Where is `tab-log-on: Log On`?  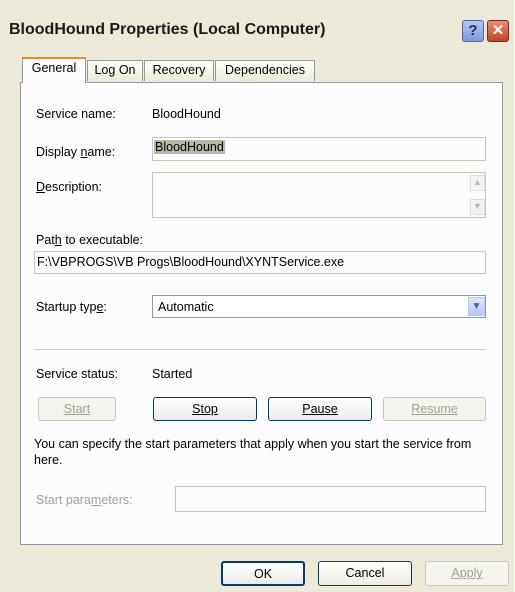 tab-log-on: Log On is located at coordinates (115, 70).